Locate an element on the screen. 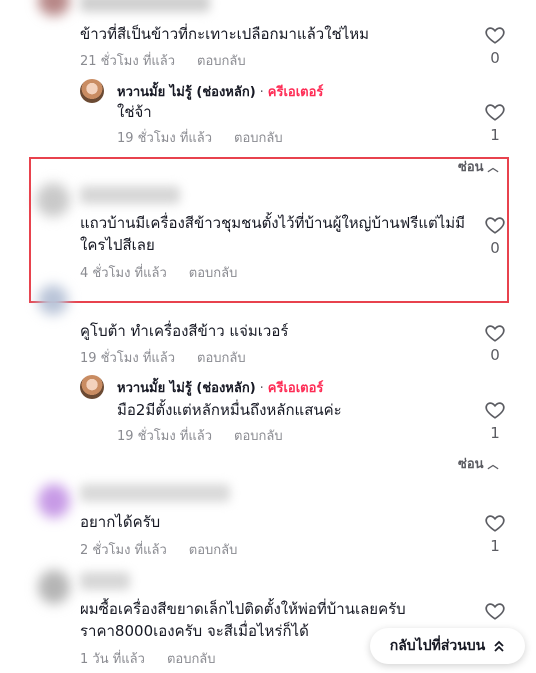  comment-time: 19 ชั่วโมง ที่แล้ว is located at coordinates (128, 358).